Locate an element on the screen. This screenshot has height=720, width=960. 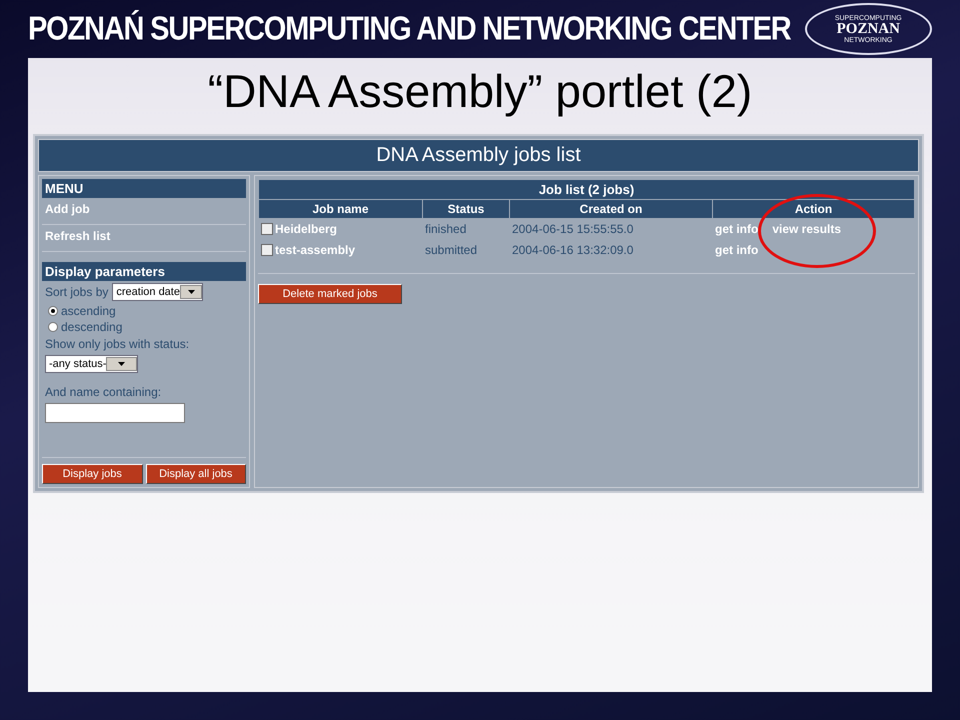
menu-heading: MENU is located at coordinates (144, 188).